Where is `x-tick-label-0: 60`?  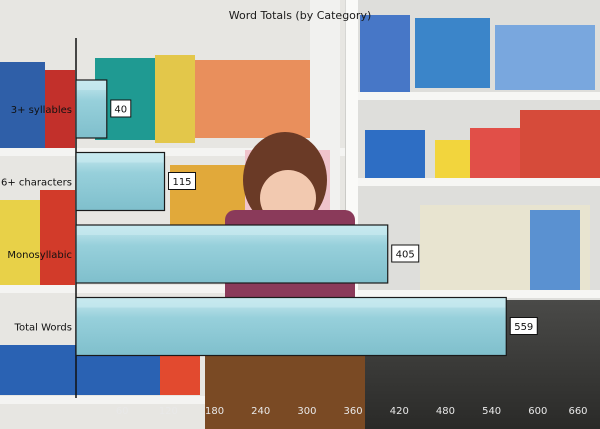 x-tick-label-0: 60 is located at coordinates (122, 411).